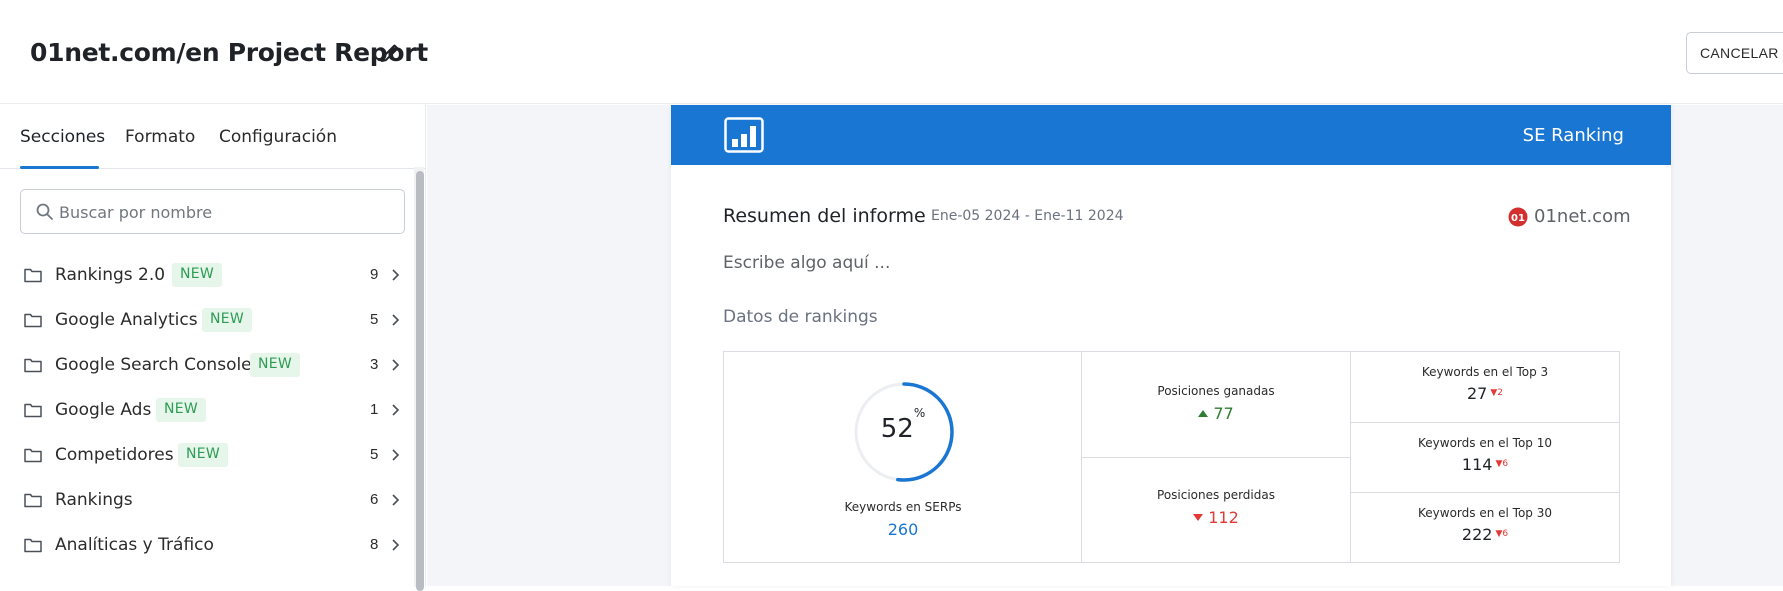  What do you see at coordinates (1027, 216) in the screenshot?
I see `date-range: Ene-05 2024 - Ene-11 2024` at bounding box center [1027, 216].